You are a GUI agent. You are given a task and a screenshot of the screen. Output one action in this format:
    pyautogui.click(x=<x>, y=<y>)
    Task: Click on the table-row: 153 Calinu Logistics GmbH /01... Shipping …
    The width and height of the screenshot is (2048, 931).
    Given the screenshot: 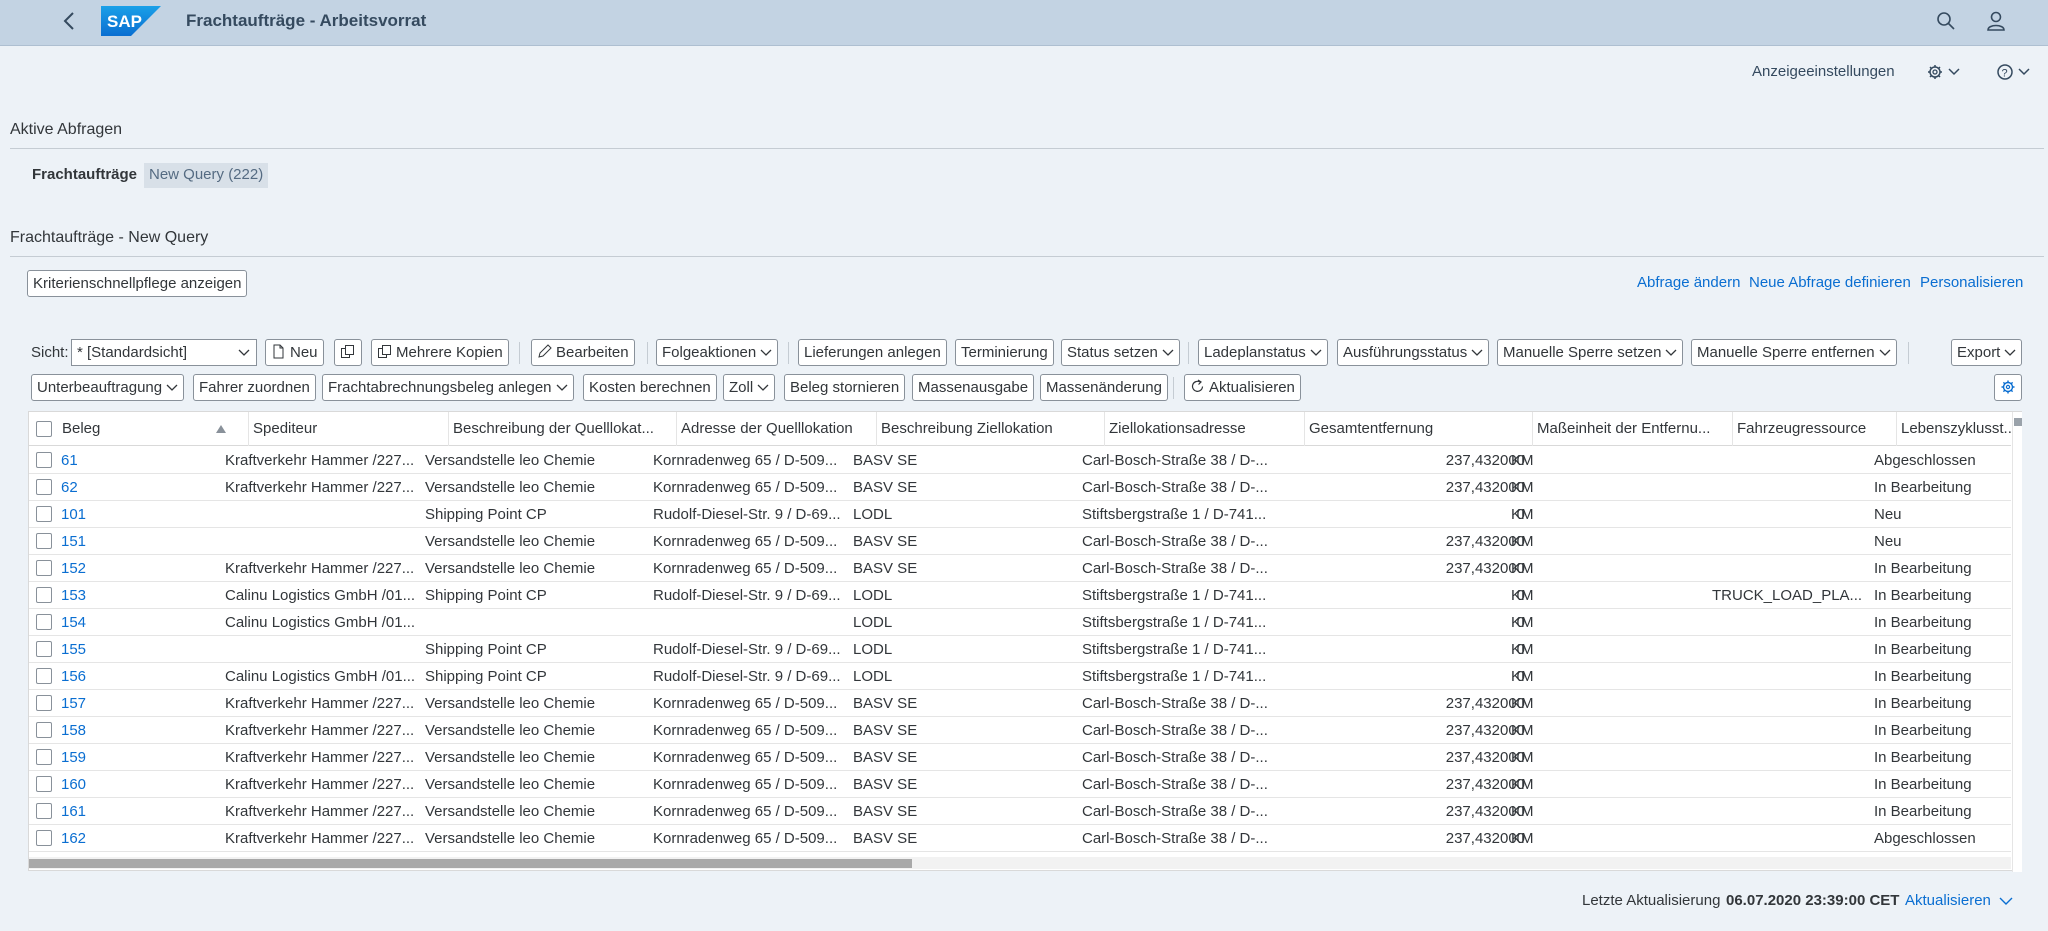 What is the action you would take?
    pyautogui.click(x=1020, y=595)
    